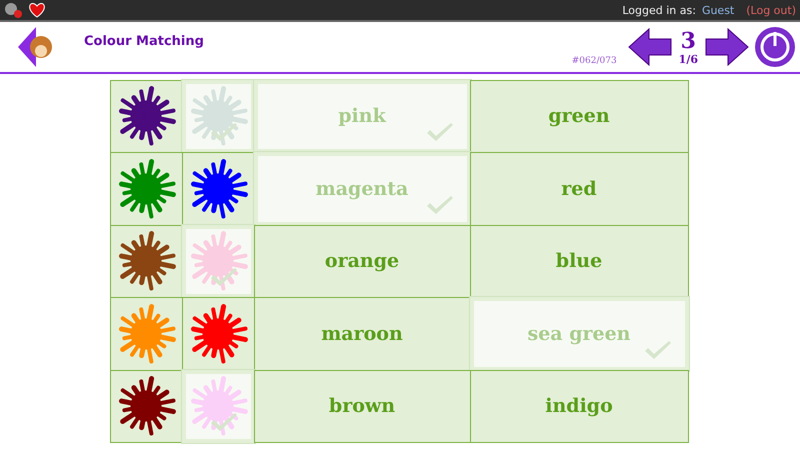 The image size is (800, 450). Describe the element at coordinates (594, 61) in the screenshot. I see `item-code: #062/073` at that location.